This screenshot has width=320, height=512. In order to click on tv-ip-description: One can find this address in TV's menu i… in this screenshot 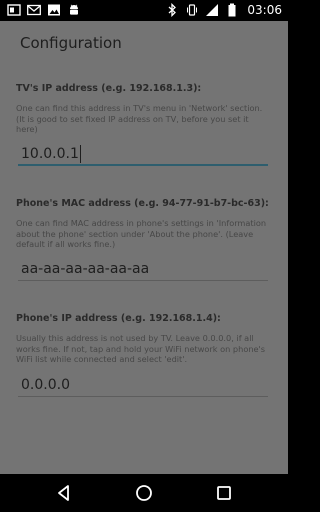, I will do `click(139, 118)`.